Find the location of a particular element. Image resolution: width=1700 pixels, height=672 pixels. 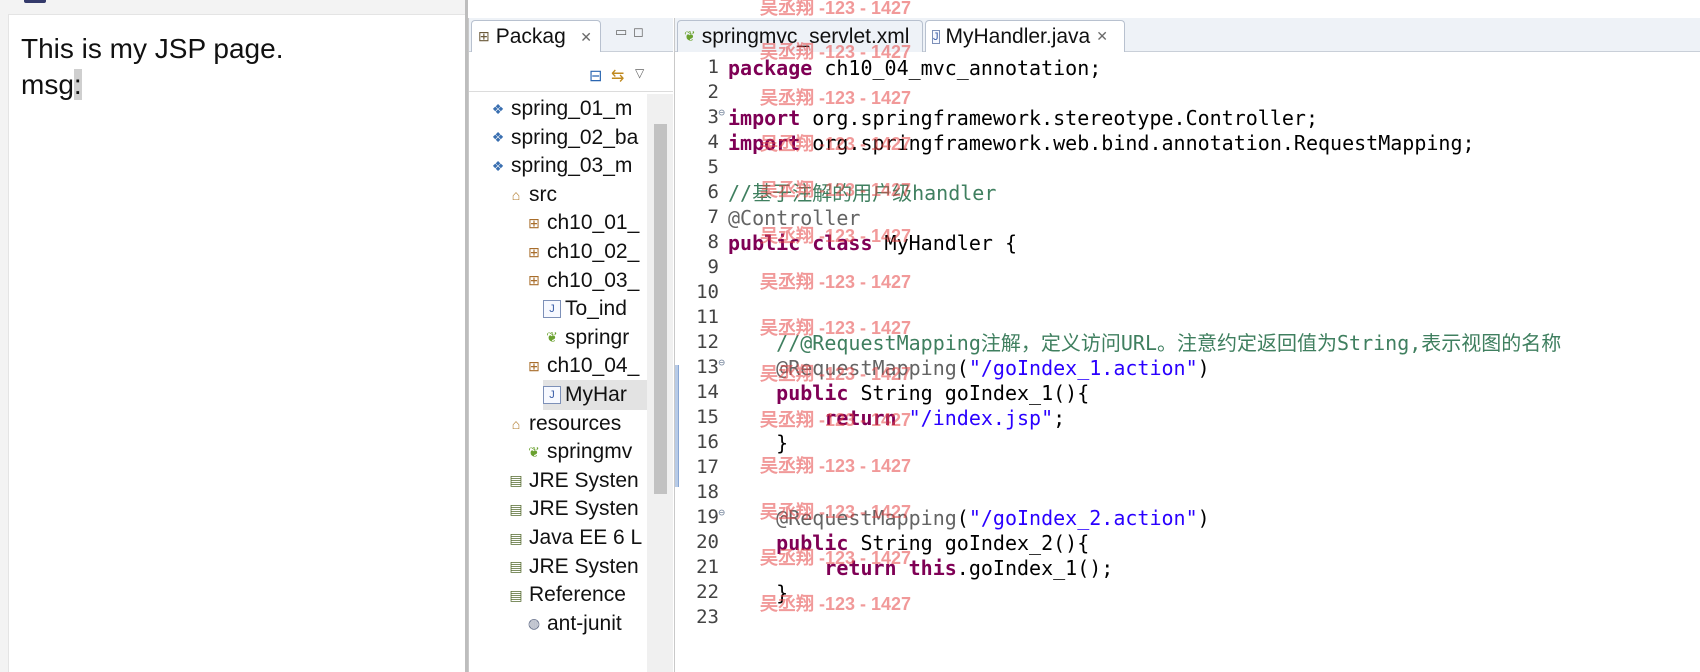

editor-tab: J MyHandler.java ✕ is located at coordinates (1025, 36).